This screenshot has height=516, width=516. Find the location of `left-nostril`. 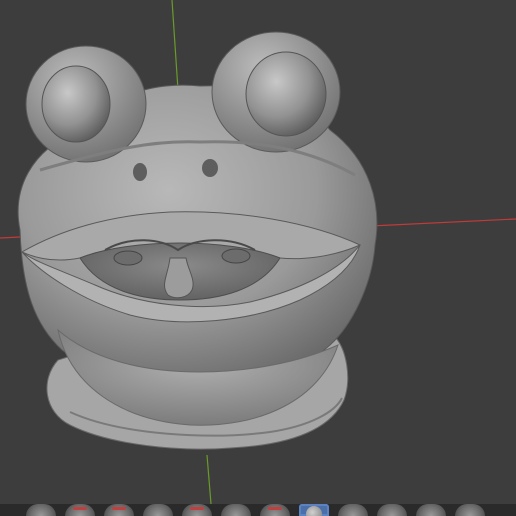

left-nostril is located at coordinates (140, 172).